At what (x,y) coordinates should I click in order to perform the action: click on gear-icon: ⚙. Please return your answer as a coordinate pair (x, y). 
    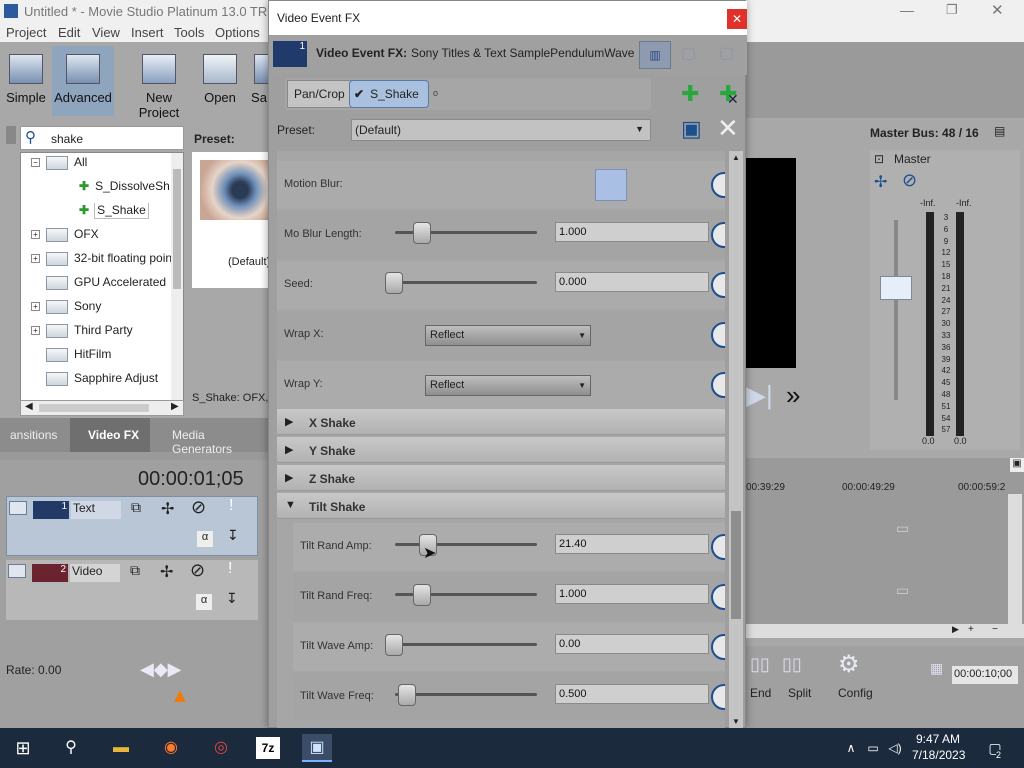
    Looking at the image, I should click on (849, 664).